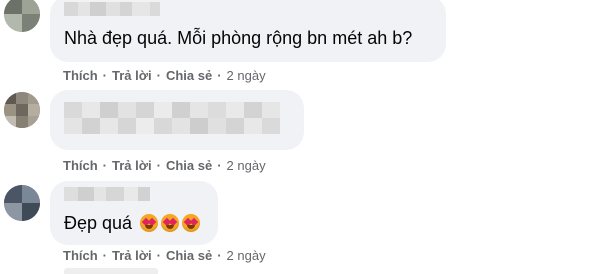 This screenshot has height=274, width=592. Describe the element at coordinates (172, 118) in the screenshot. I see `blurred-comment-content` at that location.